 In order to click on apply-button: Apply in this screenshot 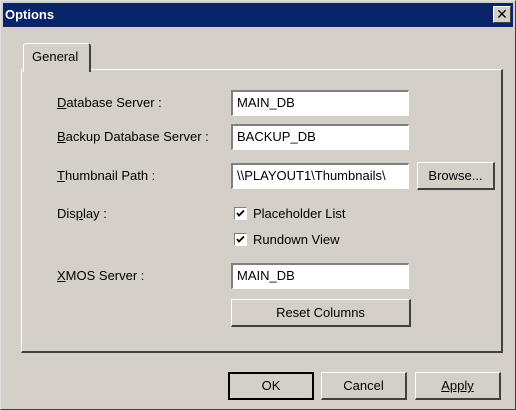, I will do `click(458, 386)`.